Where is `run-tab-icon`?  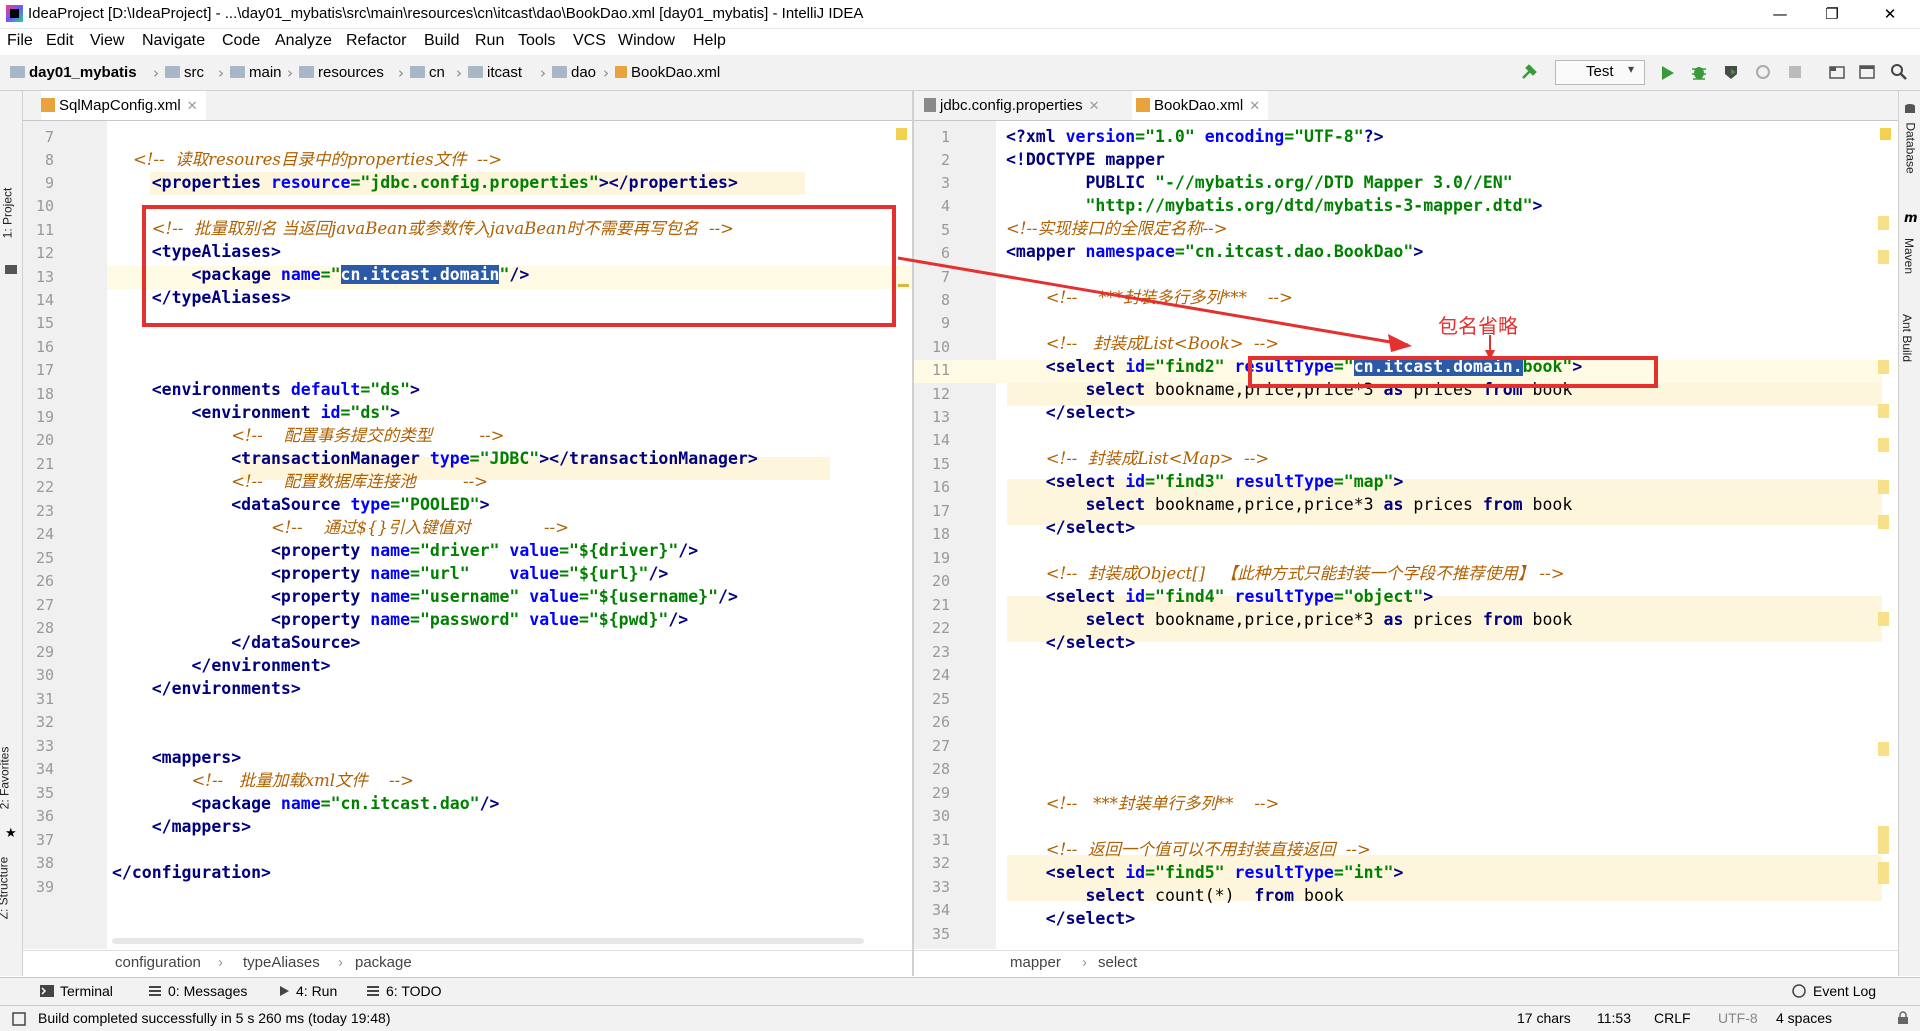 run-tab-icon is located at coordinates (284, 991).